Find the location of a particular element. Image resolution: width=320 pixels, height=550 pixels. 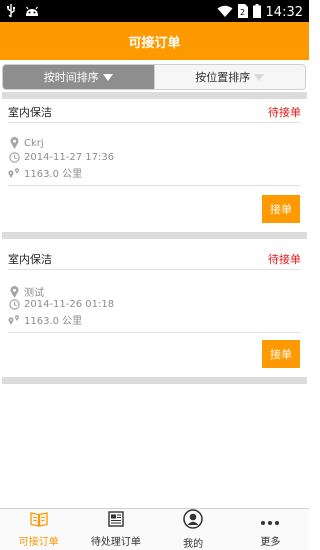

usb-icon is located at coordinates (11, 12).